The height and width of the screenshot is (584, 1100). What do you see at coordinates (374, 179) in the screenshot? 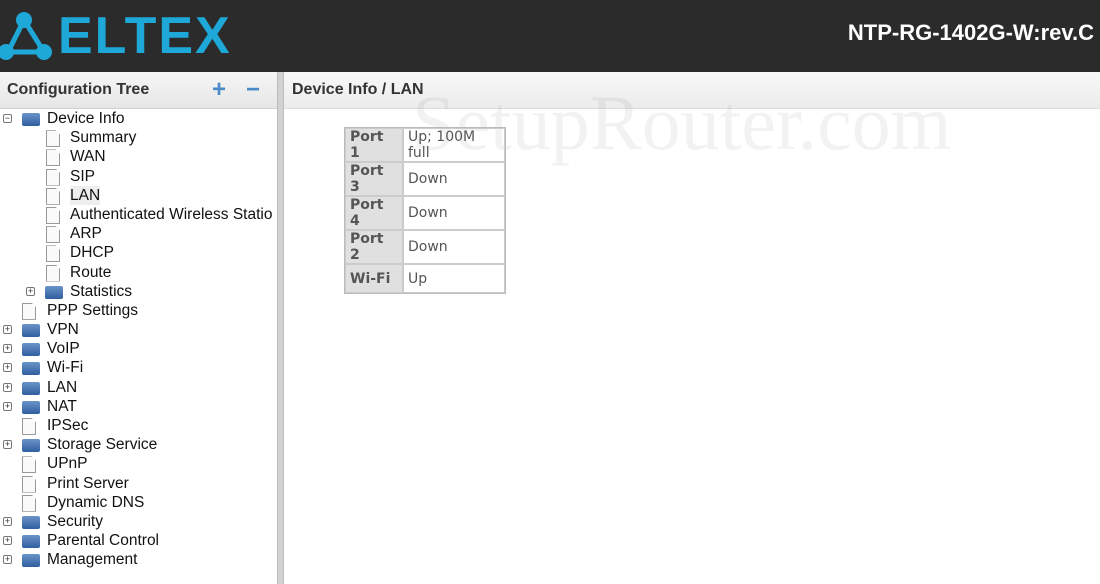
I see `port-name: Port 3` at bounding box center [374, 179].